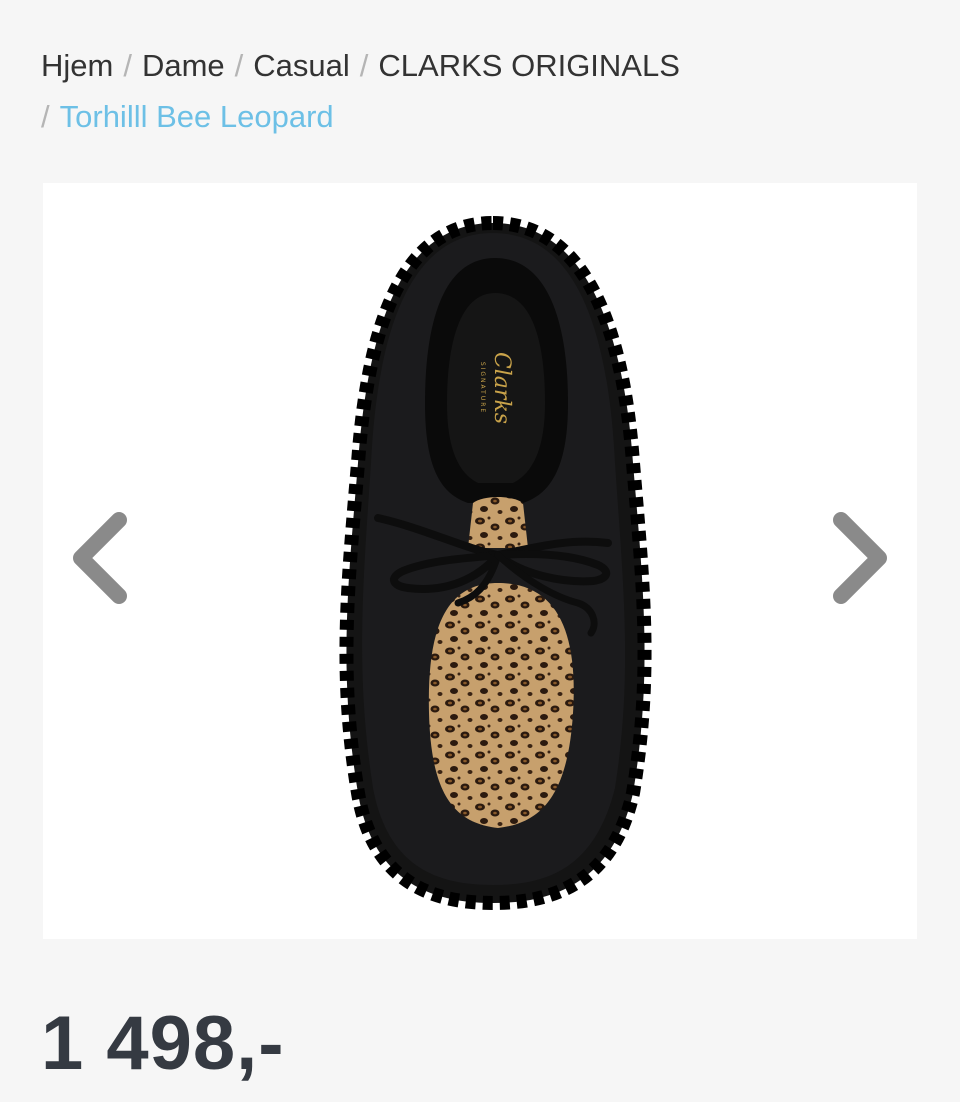  Describe the element at coordinates (183, 65) in the screenshot. I see `breadcrumb-item-dame: Dame` at that location.